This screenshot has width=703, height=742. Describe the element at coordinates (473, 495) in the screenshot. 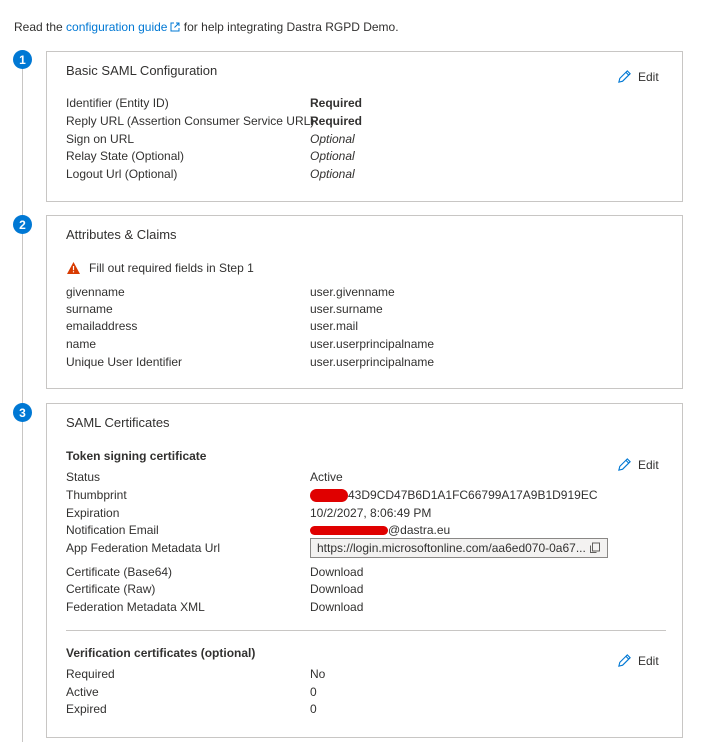

I see `row-value: 43D9CD47B6D1A1FC66799A17A9B1D919EC` at that location.